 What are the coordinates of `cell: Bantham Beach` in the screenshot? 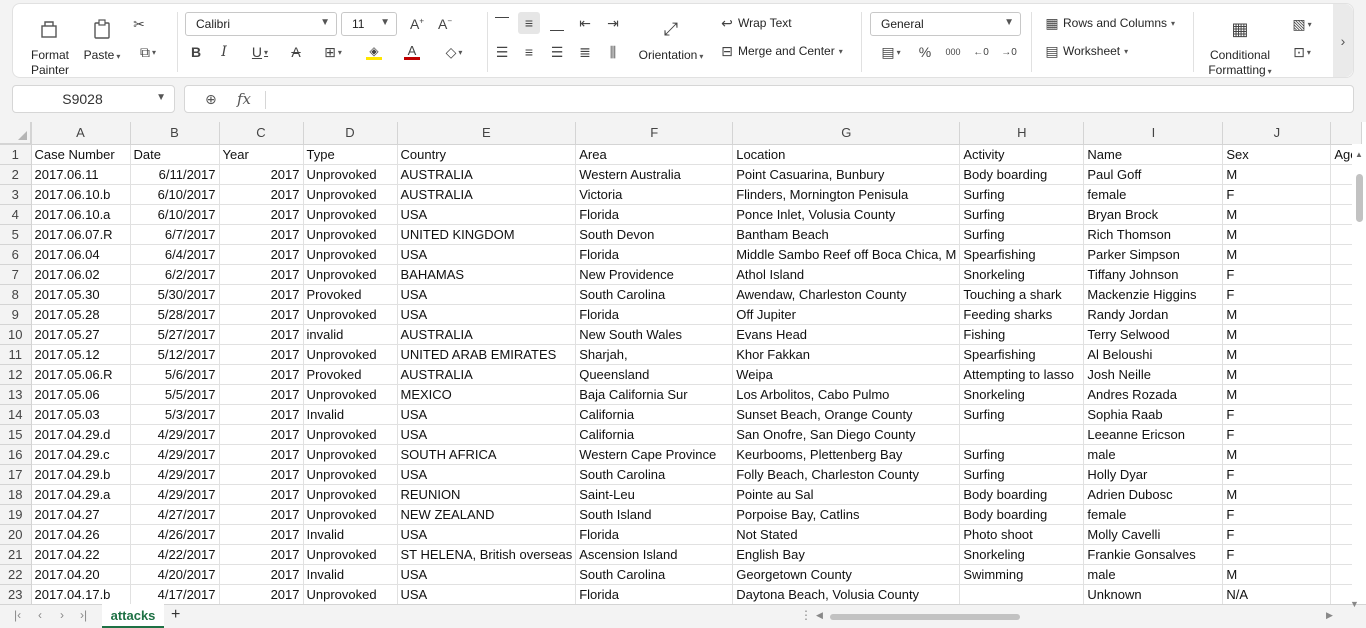 It's located at (846, 234).